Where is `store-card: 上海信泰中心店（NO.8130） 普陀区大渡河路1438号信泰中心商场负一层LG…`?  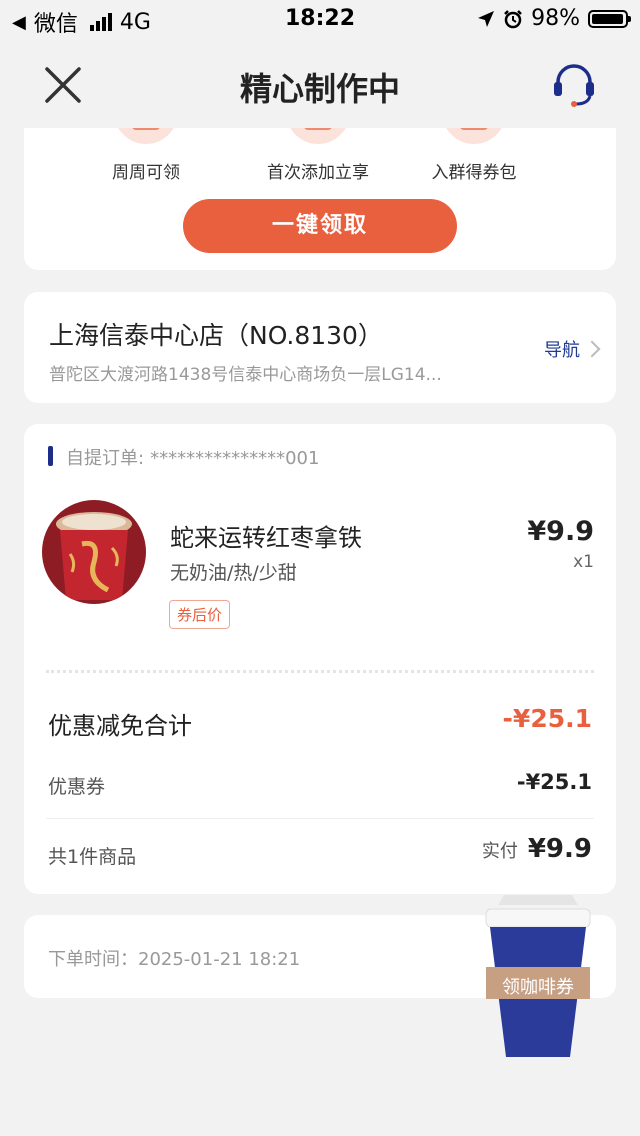 store-card: 上海信泰中心店（NO.8130） 普陀区大渡河路1438号信泰中心商场负一层LG… is located at coordinates (320, 347).